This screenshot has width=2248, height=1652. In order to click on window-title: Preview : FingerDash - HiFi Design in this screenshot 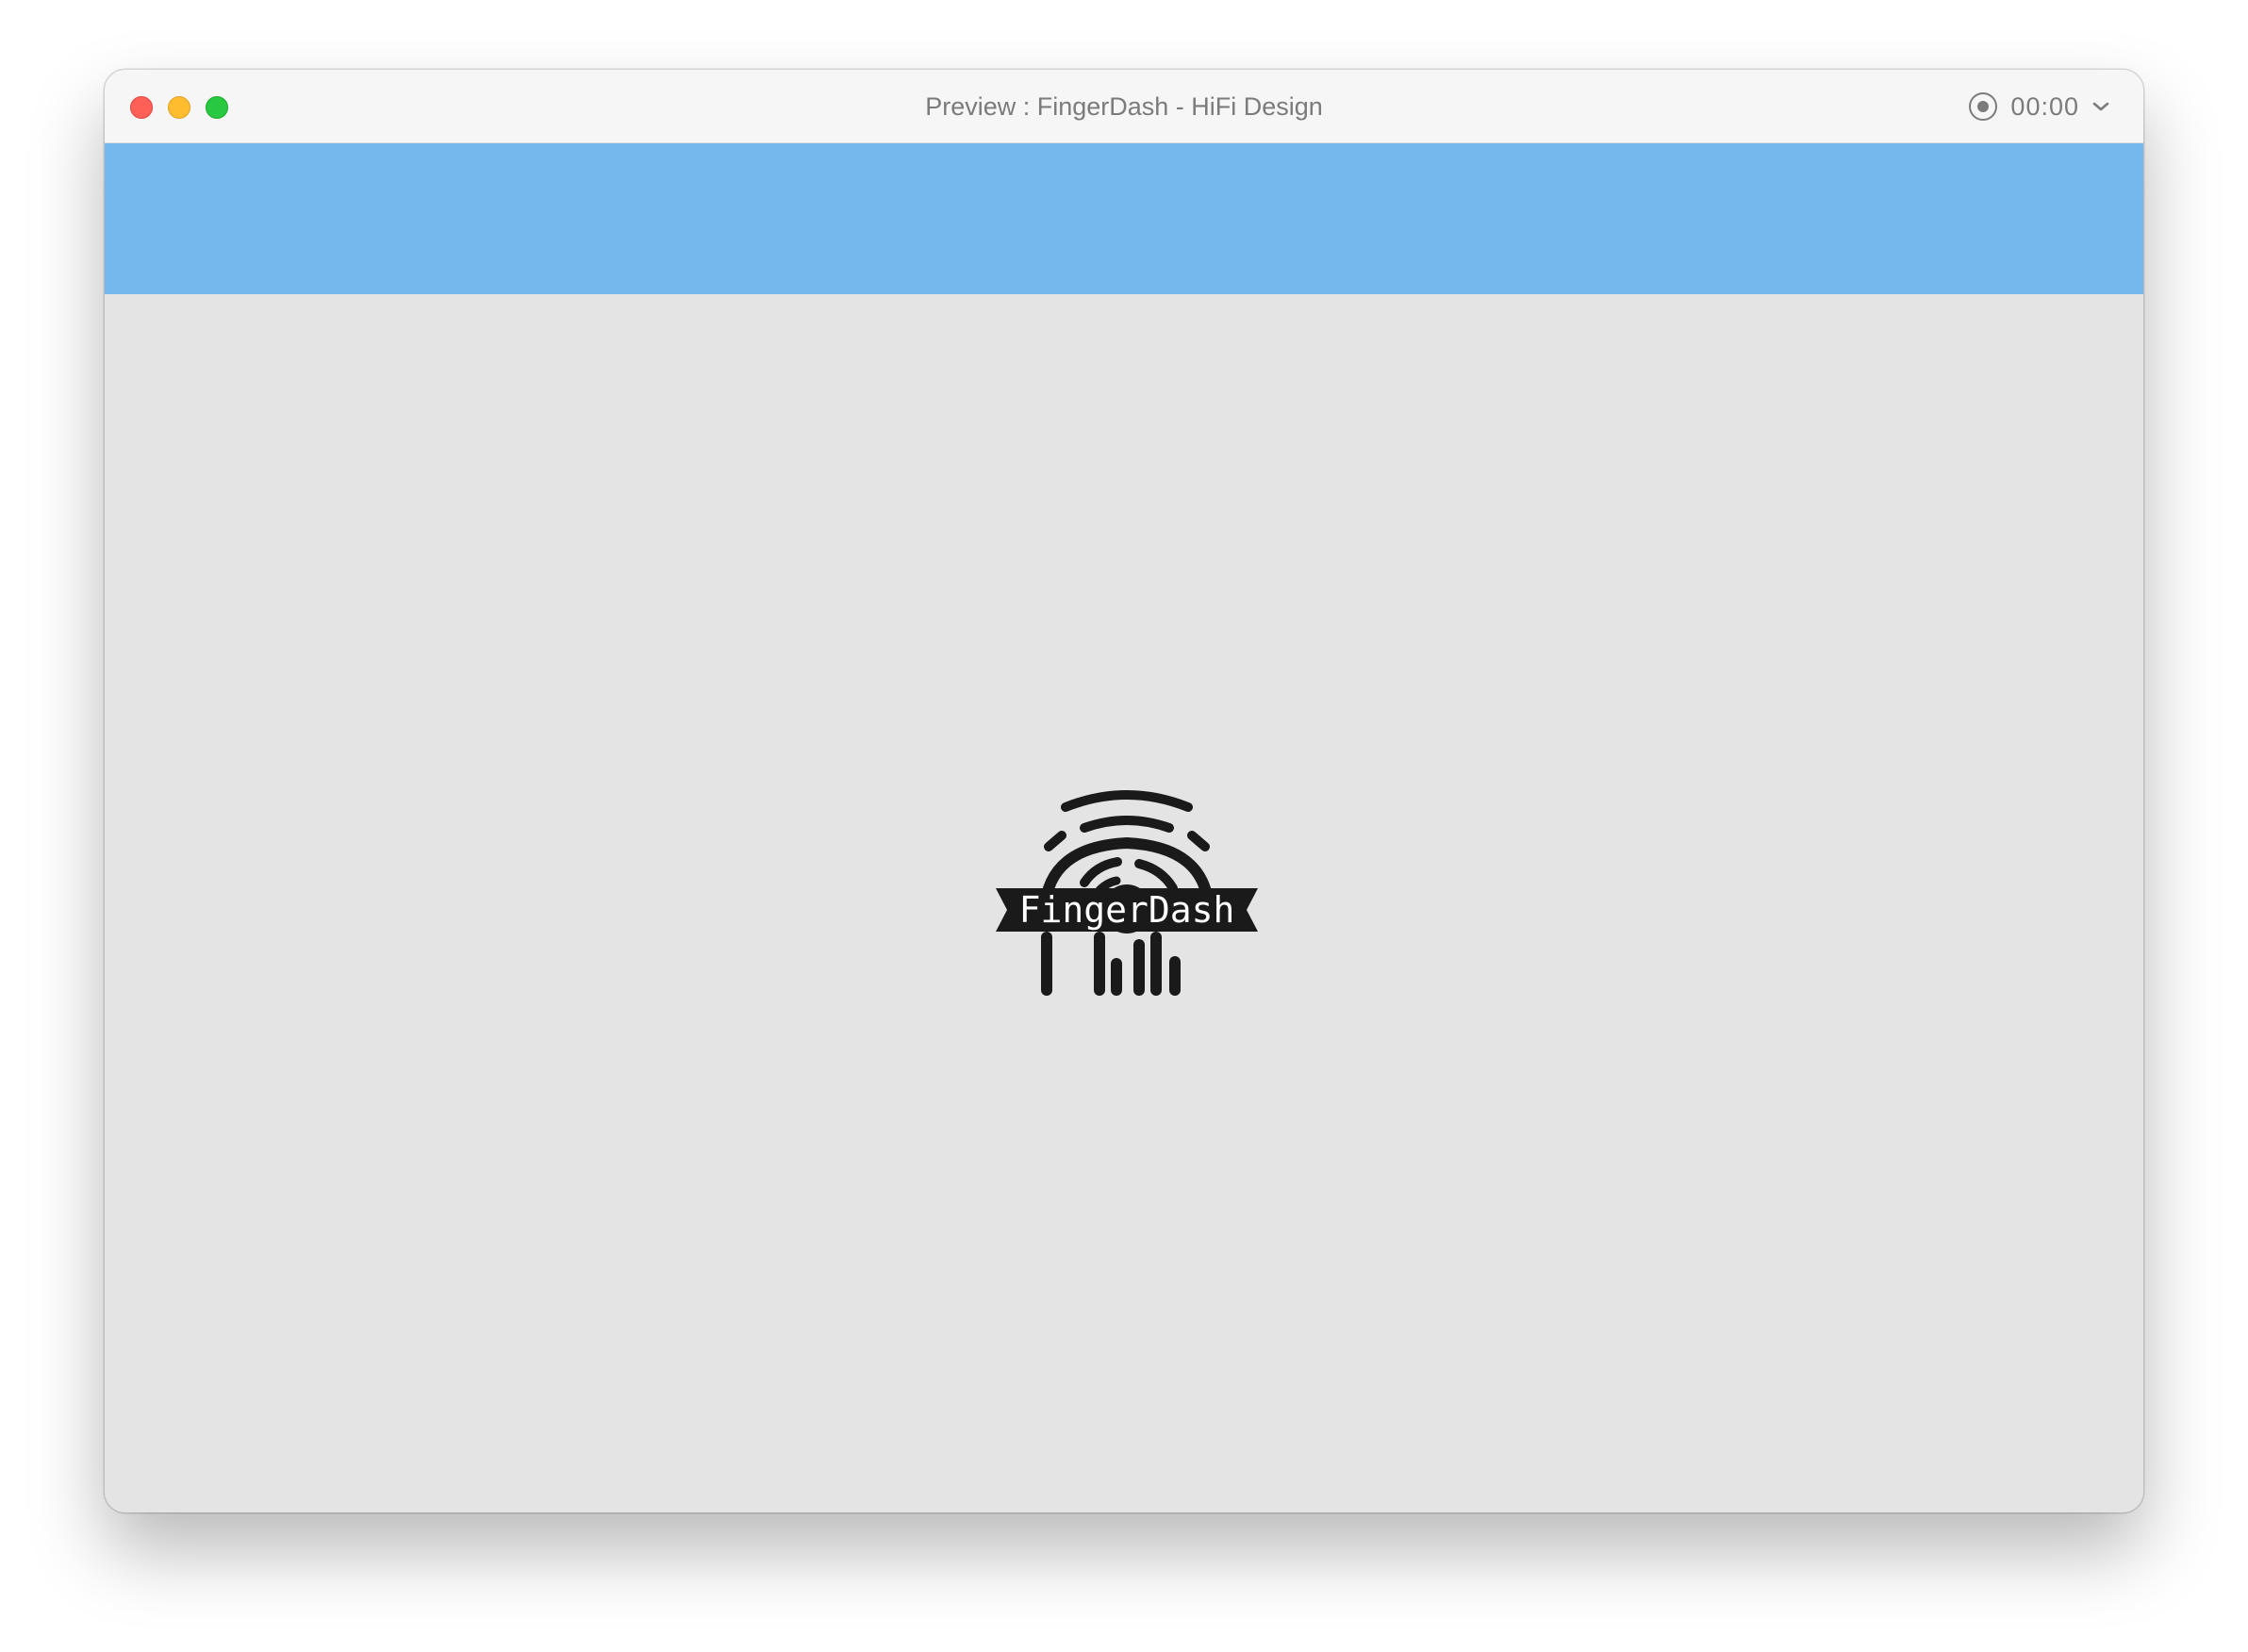, I will do `click(1124, 106)`.